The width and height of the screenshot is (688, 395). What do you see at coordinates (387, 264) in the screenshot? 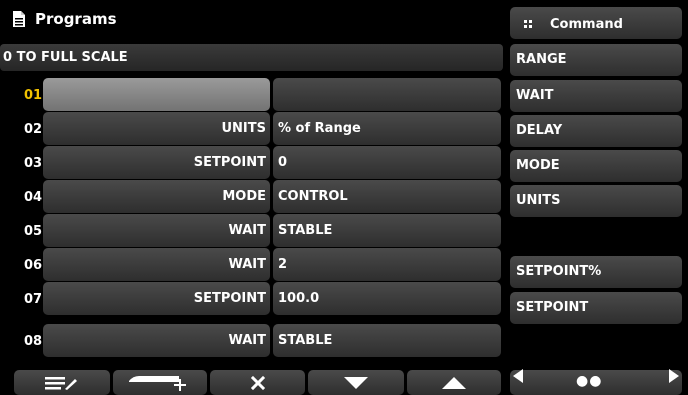
I see `step-value-button: 2` at bounding box center [387, 264].